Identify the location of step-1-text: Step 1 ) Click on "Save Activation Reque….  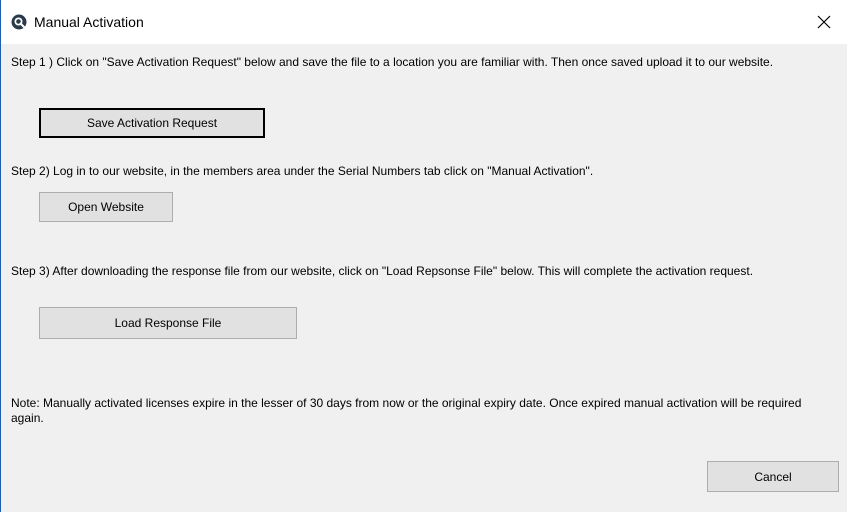
(392, 62).